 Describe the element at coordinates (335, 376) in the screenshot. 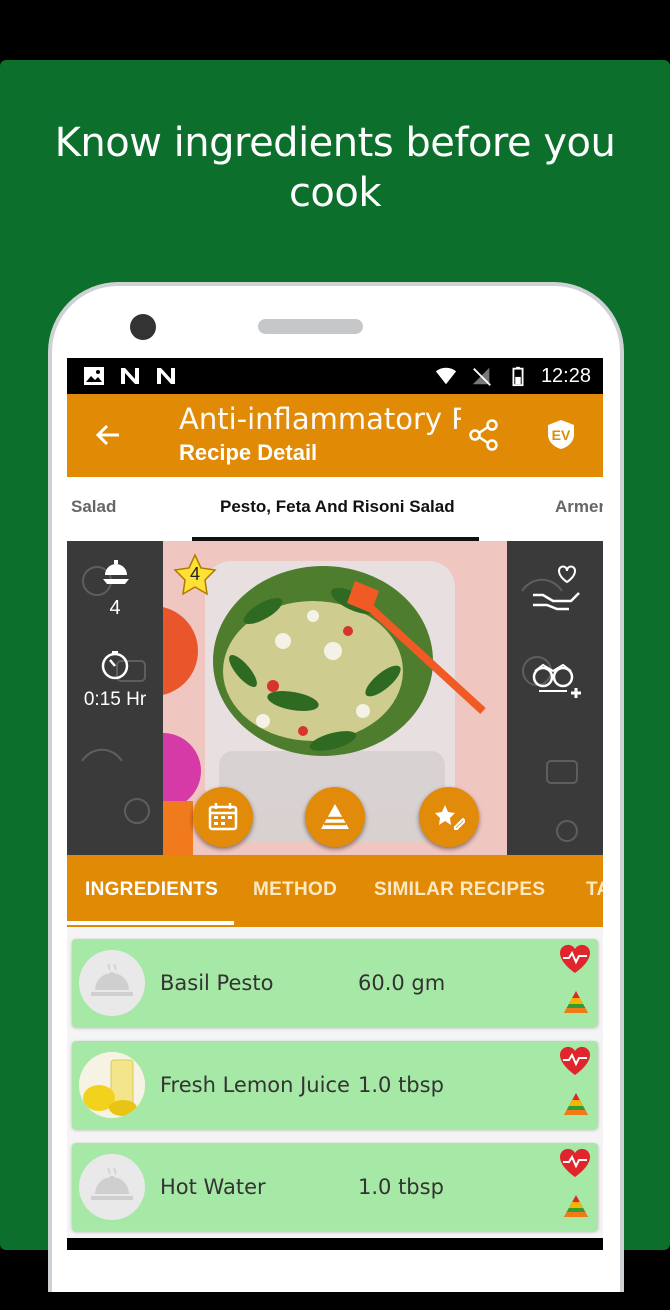

I see `status-bar: 12:28` at that location.